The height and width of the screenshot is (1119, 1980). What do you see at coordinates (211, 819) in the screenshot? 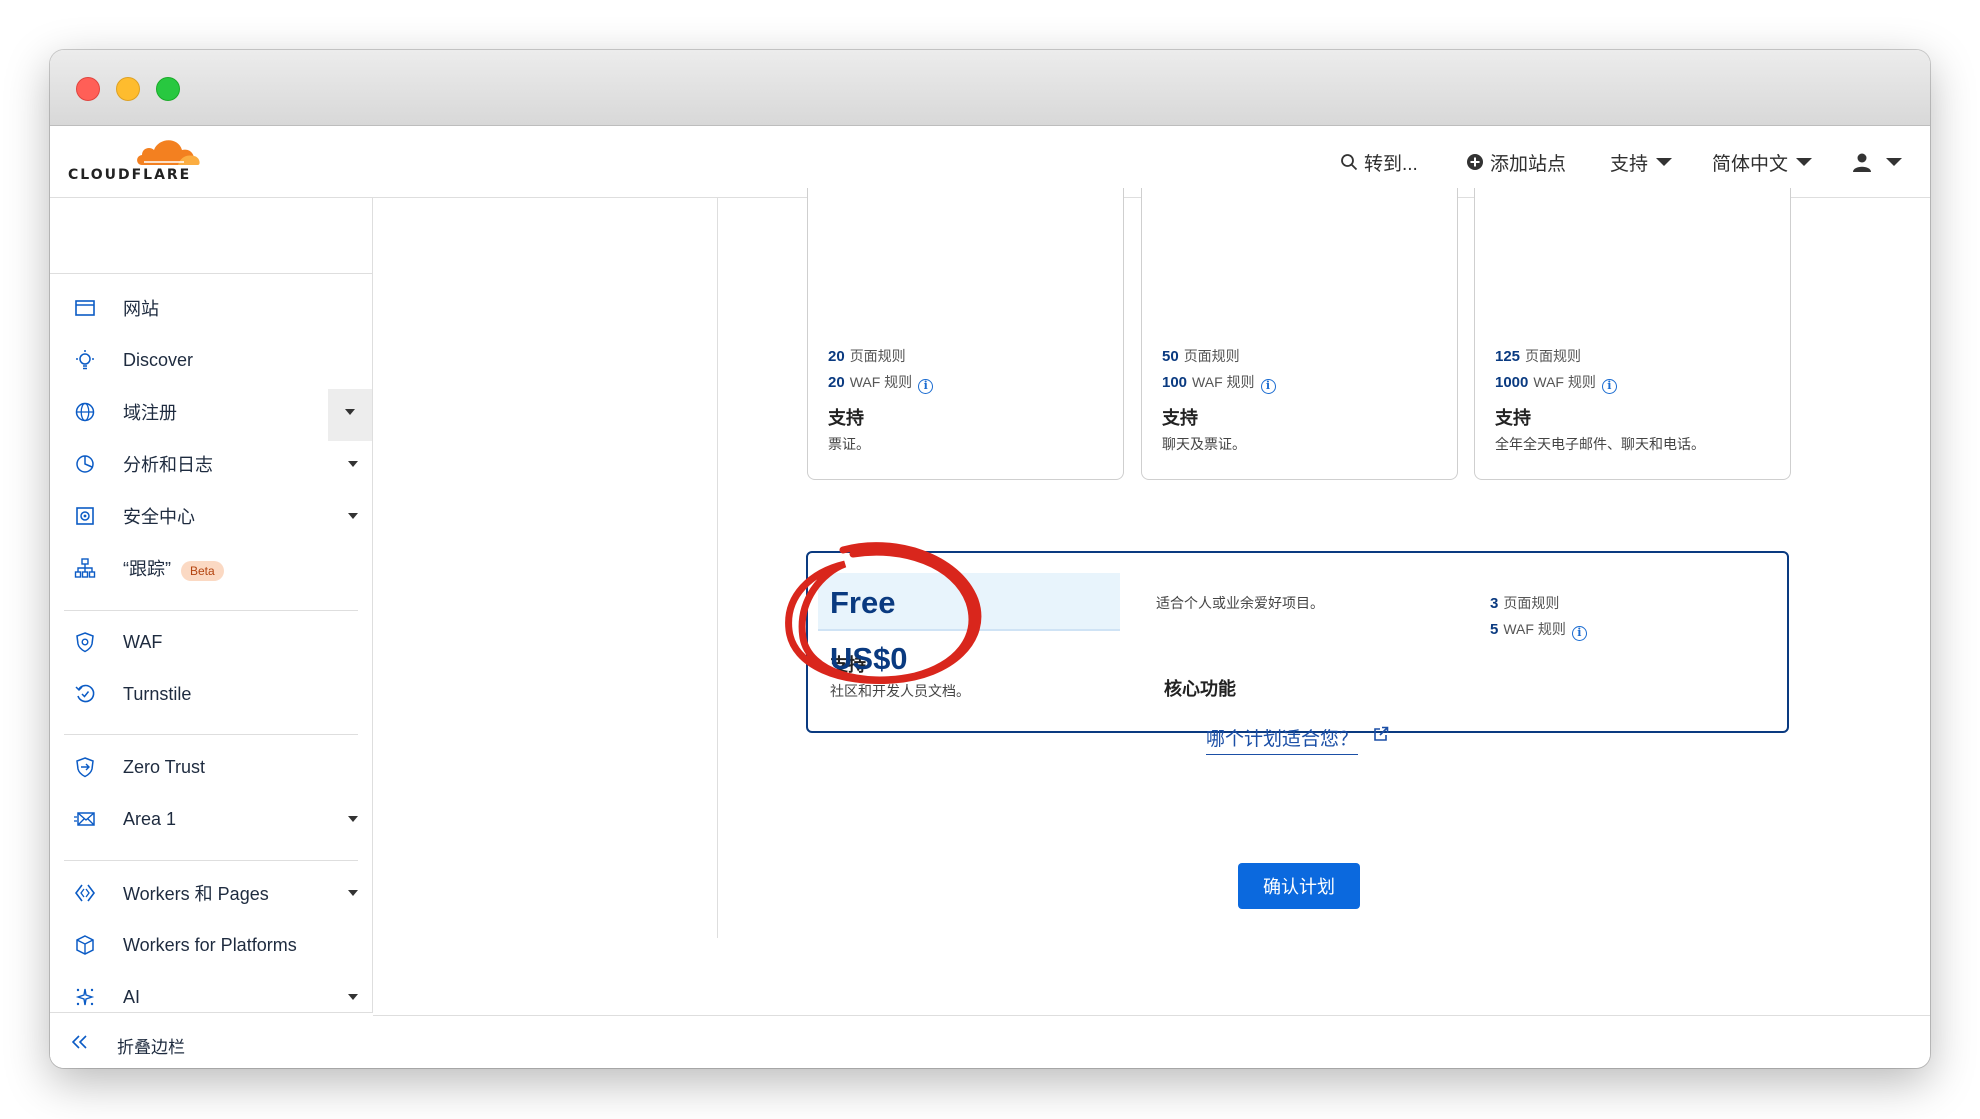
I see `sidebar-item-area1: Area 1` at bounding box center [211, 819].